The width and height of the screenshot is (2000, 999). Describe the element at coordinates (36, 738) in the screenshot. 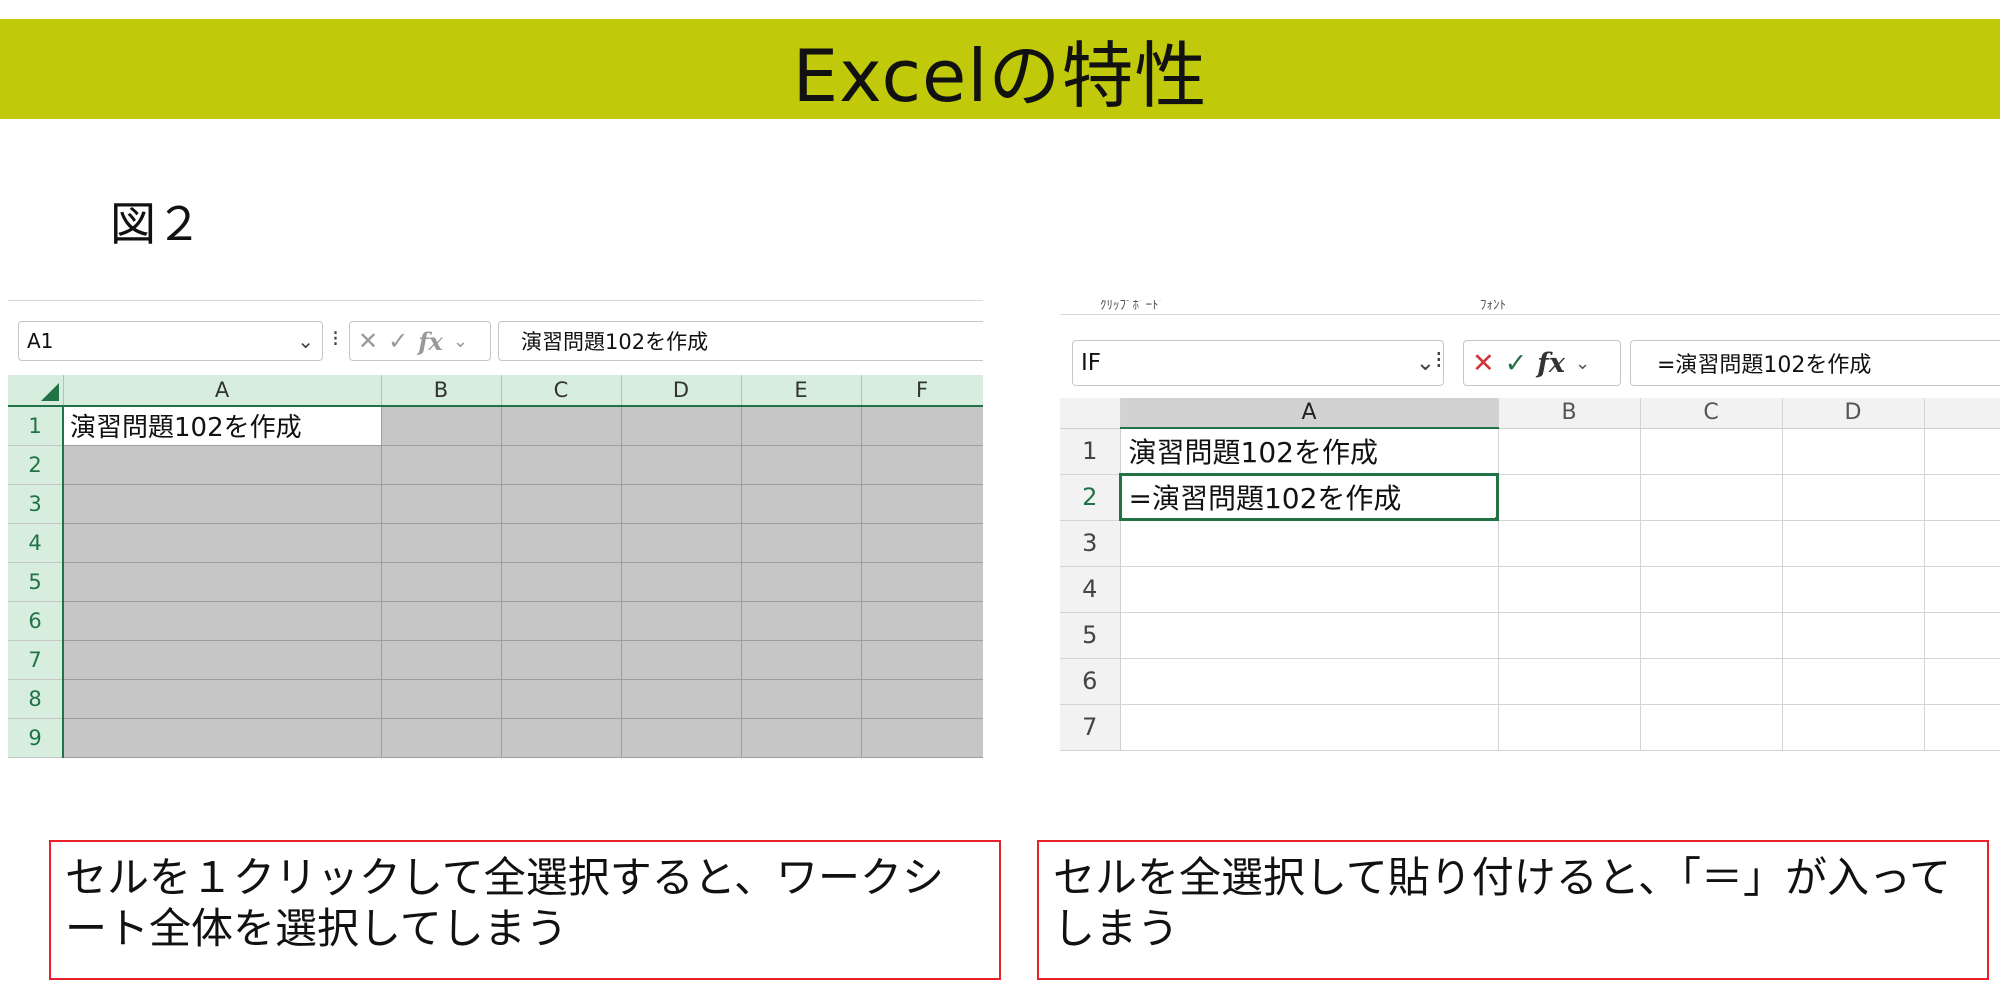

I see `row-header: 9` at that location.